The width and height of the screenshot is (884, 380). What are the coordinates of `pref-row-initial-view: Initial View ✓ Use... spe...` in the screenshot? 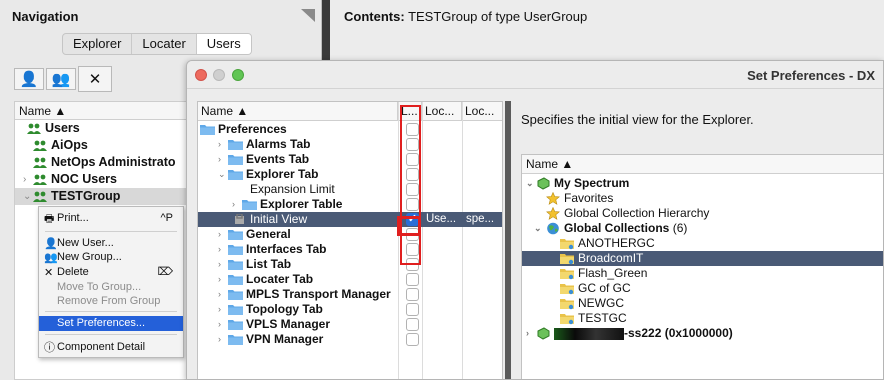 It's located at (350, 219).